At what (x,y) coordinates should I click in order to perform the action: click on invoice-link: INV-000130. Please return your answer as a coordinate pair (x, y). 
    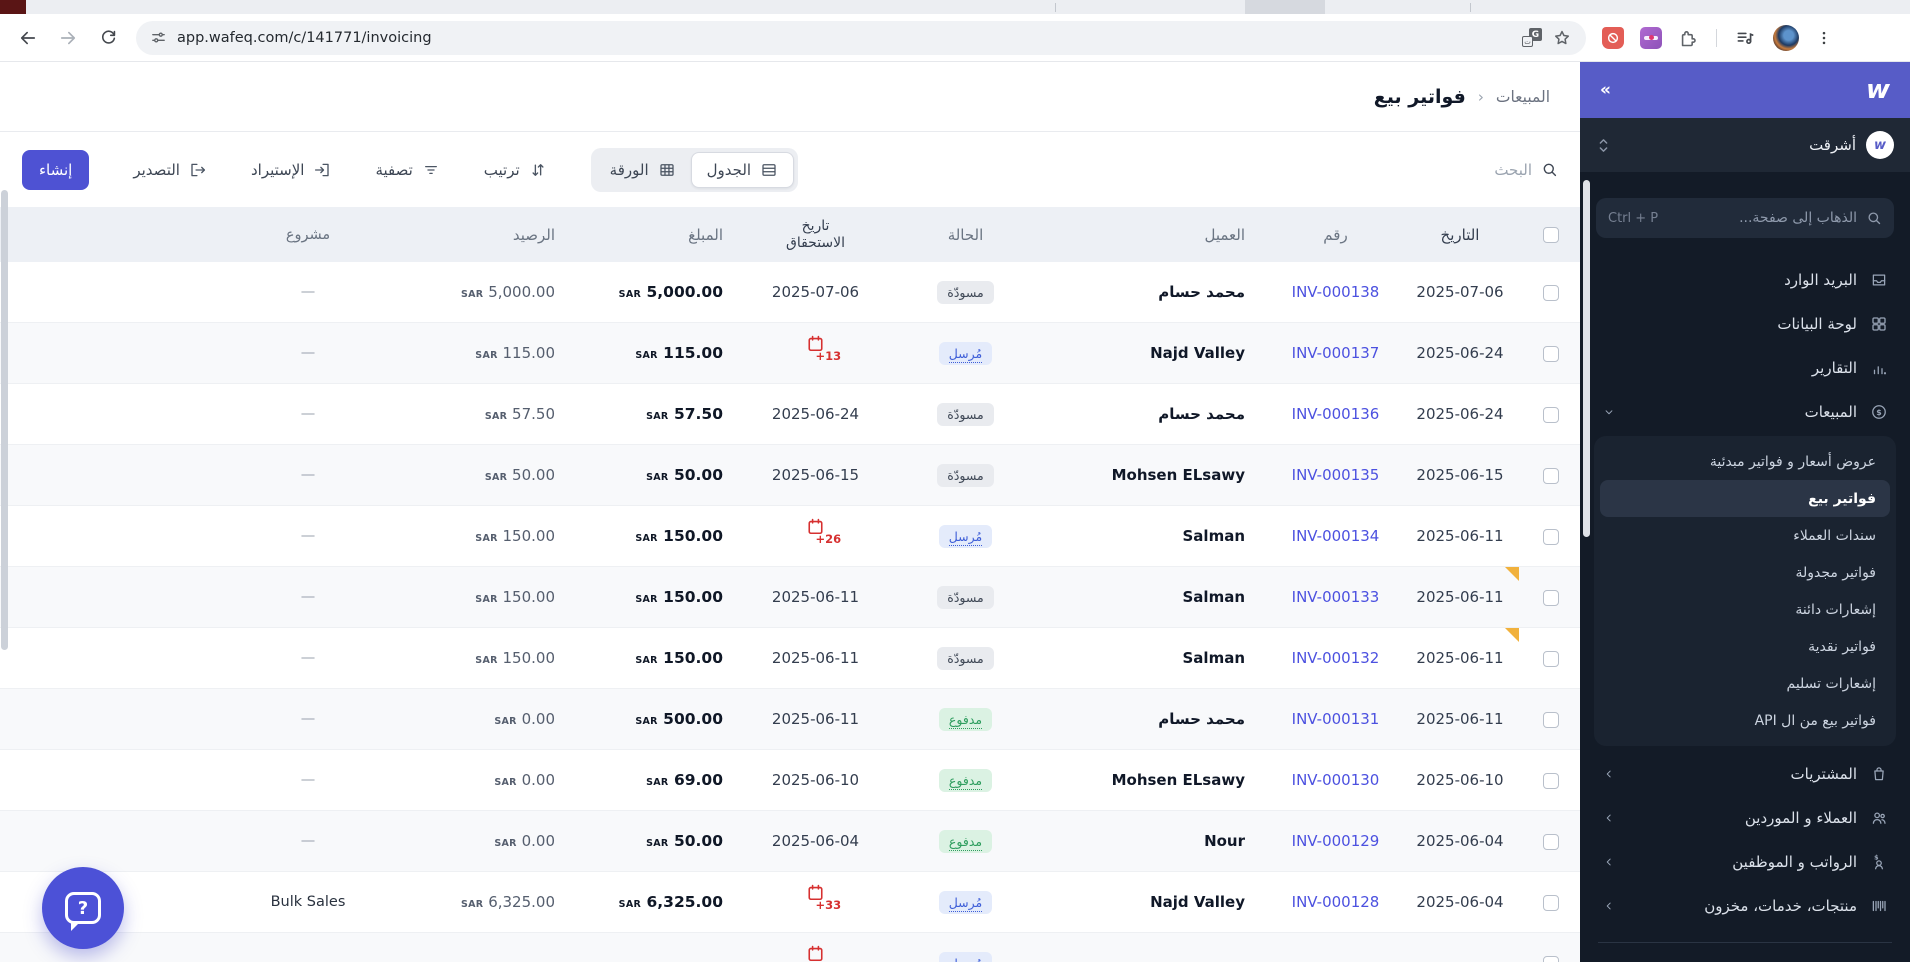
    Looking at the image, I should click on (1336, 780).